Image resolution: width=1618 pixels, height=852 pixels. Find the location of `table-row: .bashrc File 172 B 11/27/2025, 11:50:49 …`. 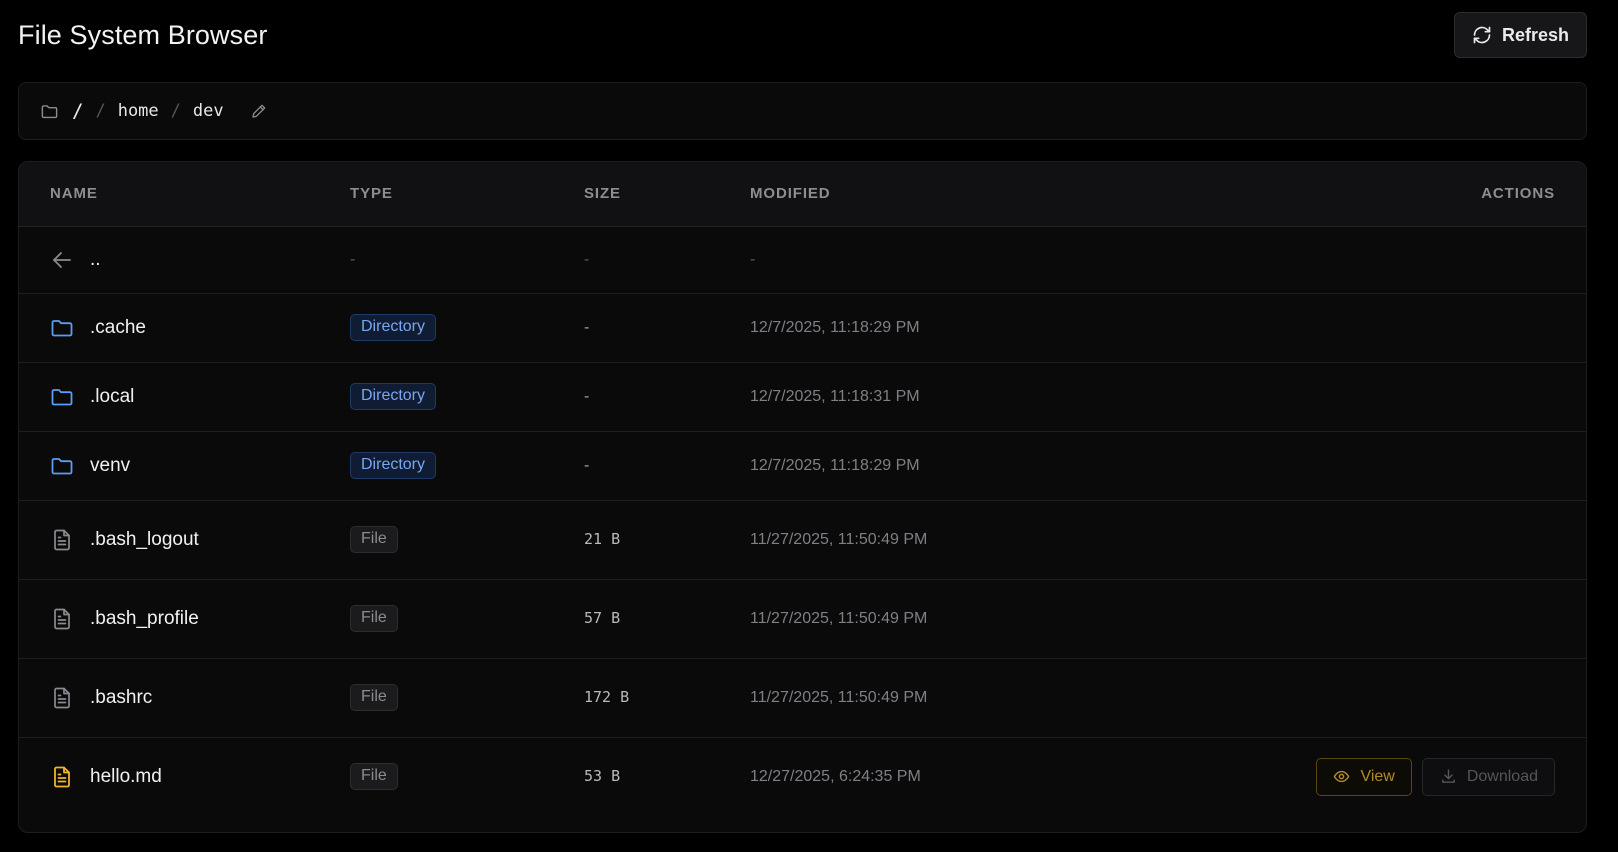

table-row: .bashrc File 172 B 11/27/2025, 11:50:49 … is located at coordinates (802, 698).